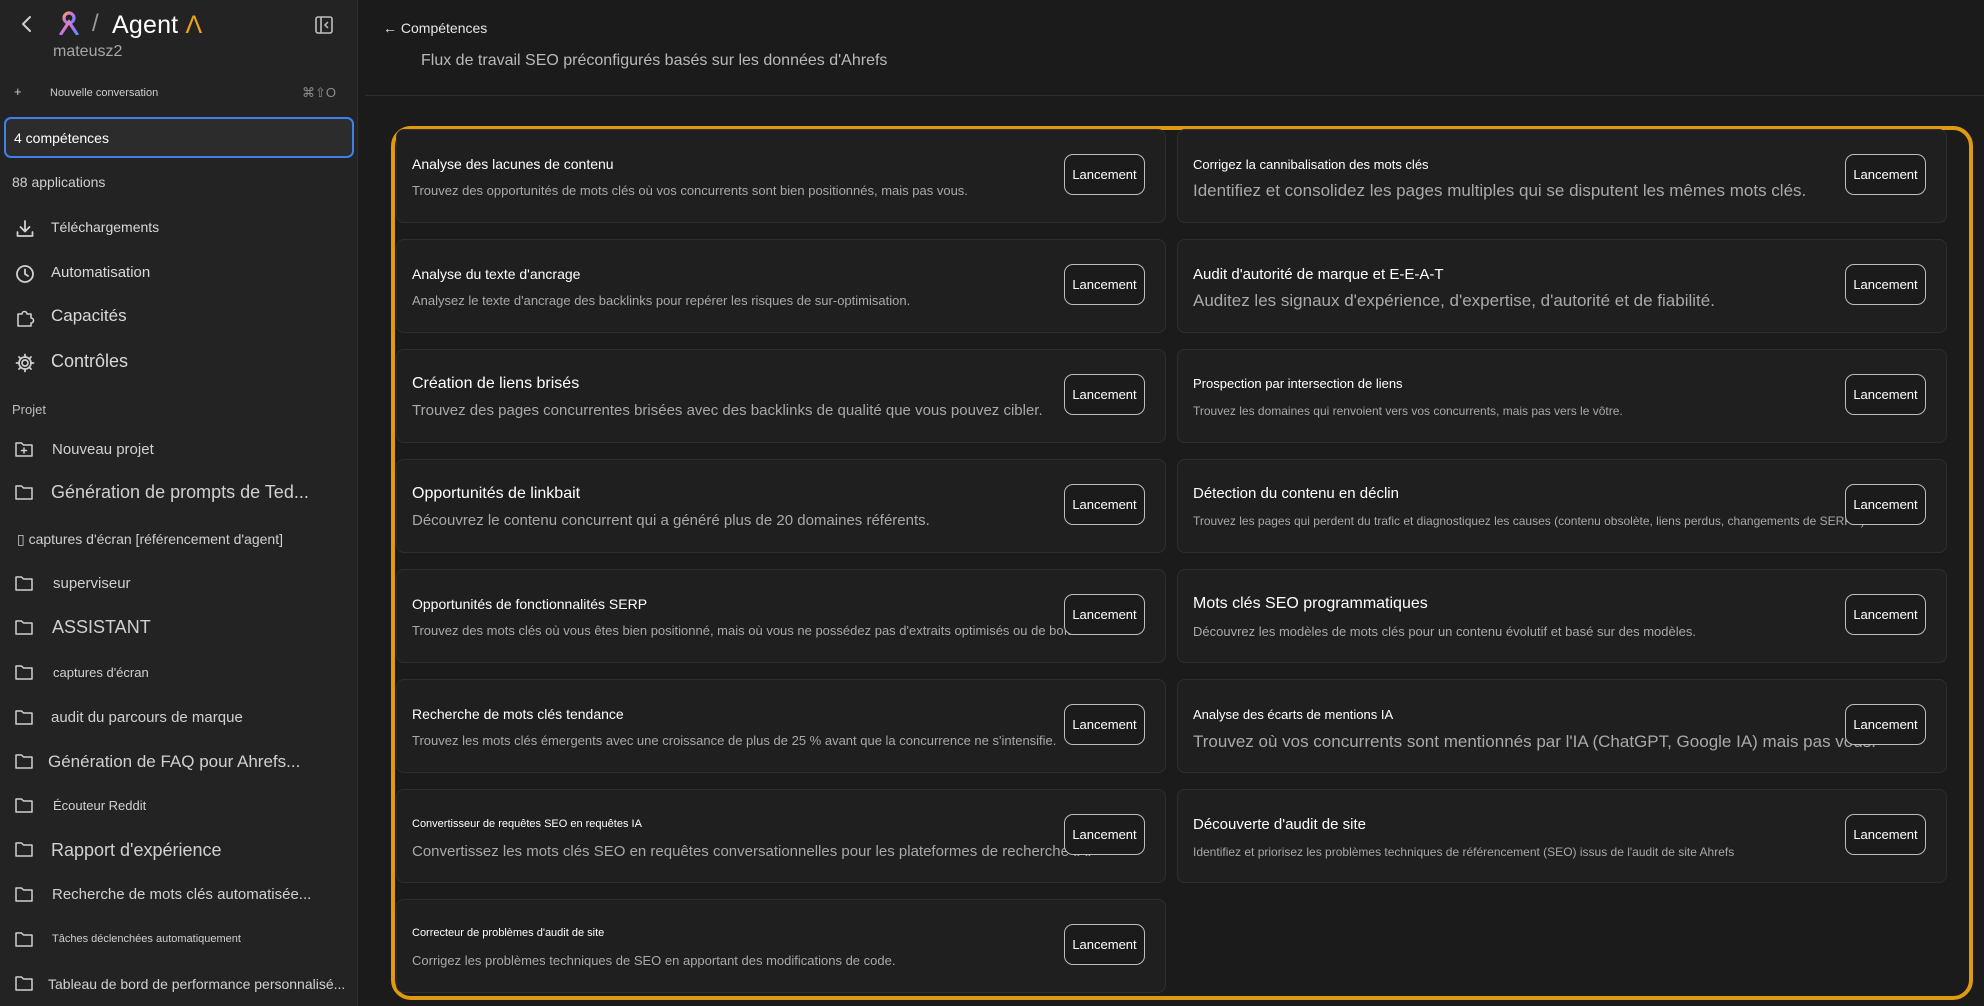 The width and height of the screenshot is (1984, 1006). Describe the element at coordinates (25, 228) in the screenshot. I see `download-icon` at that location.